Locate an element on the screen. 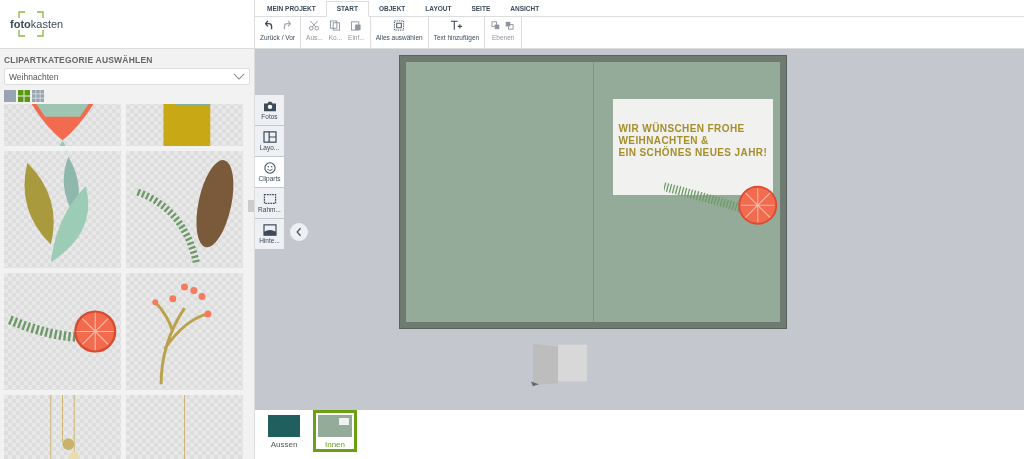  chevron-left-icon is located at coordinates (299, 232).